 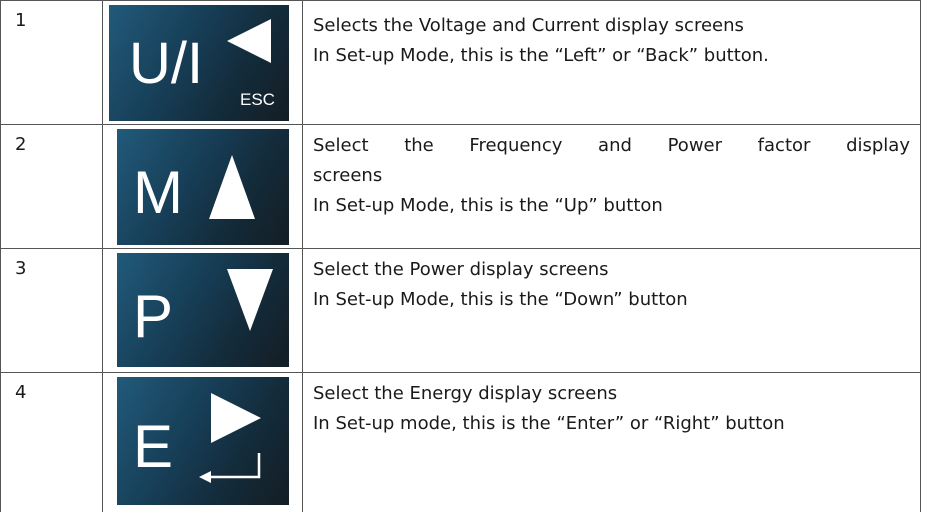 I want to click on esc-label: ESC, so click(x=257, y=99).